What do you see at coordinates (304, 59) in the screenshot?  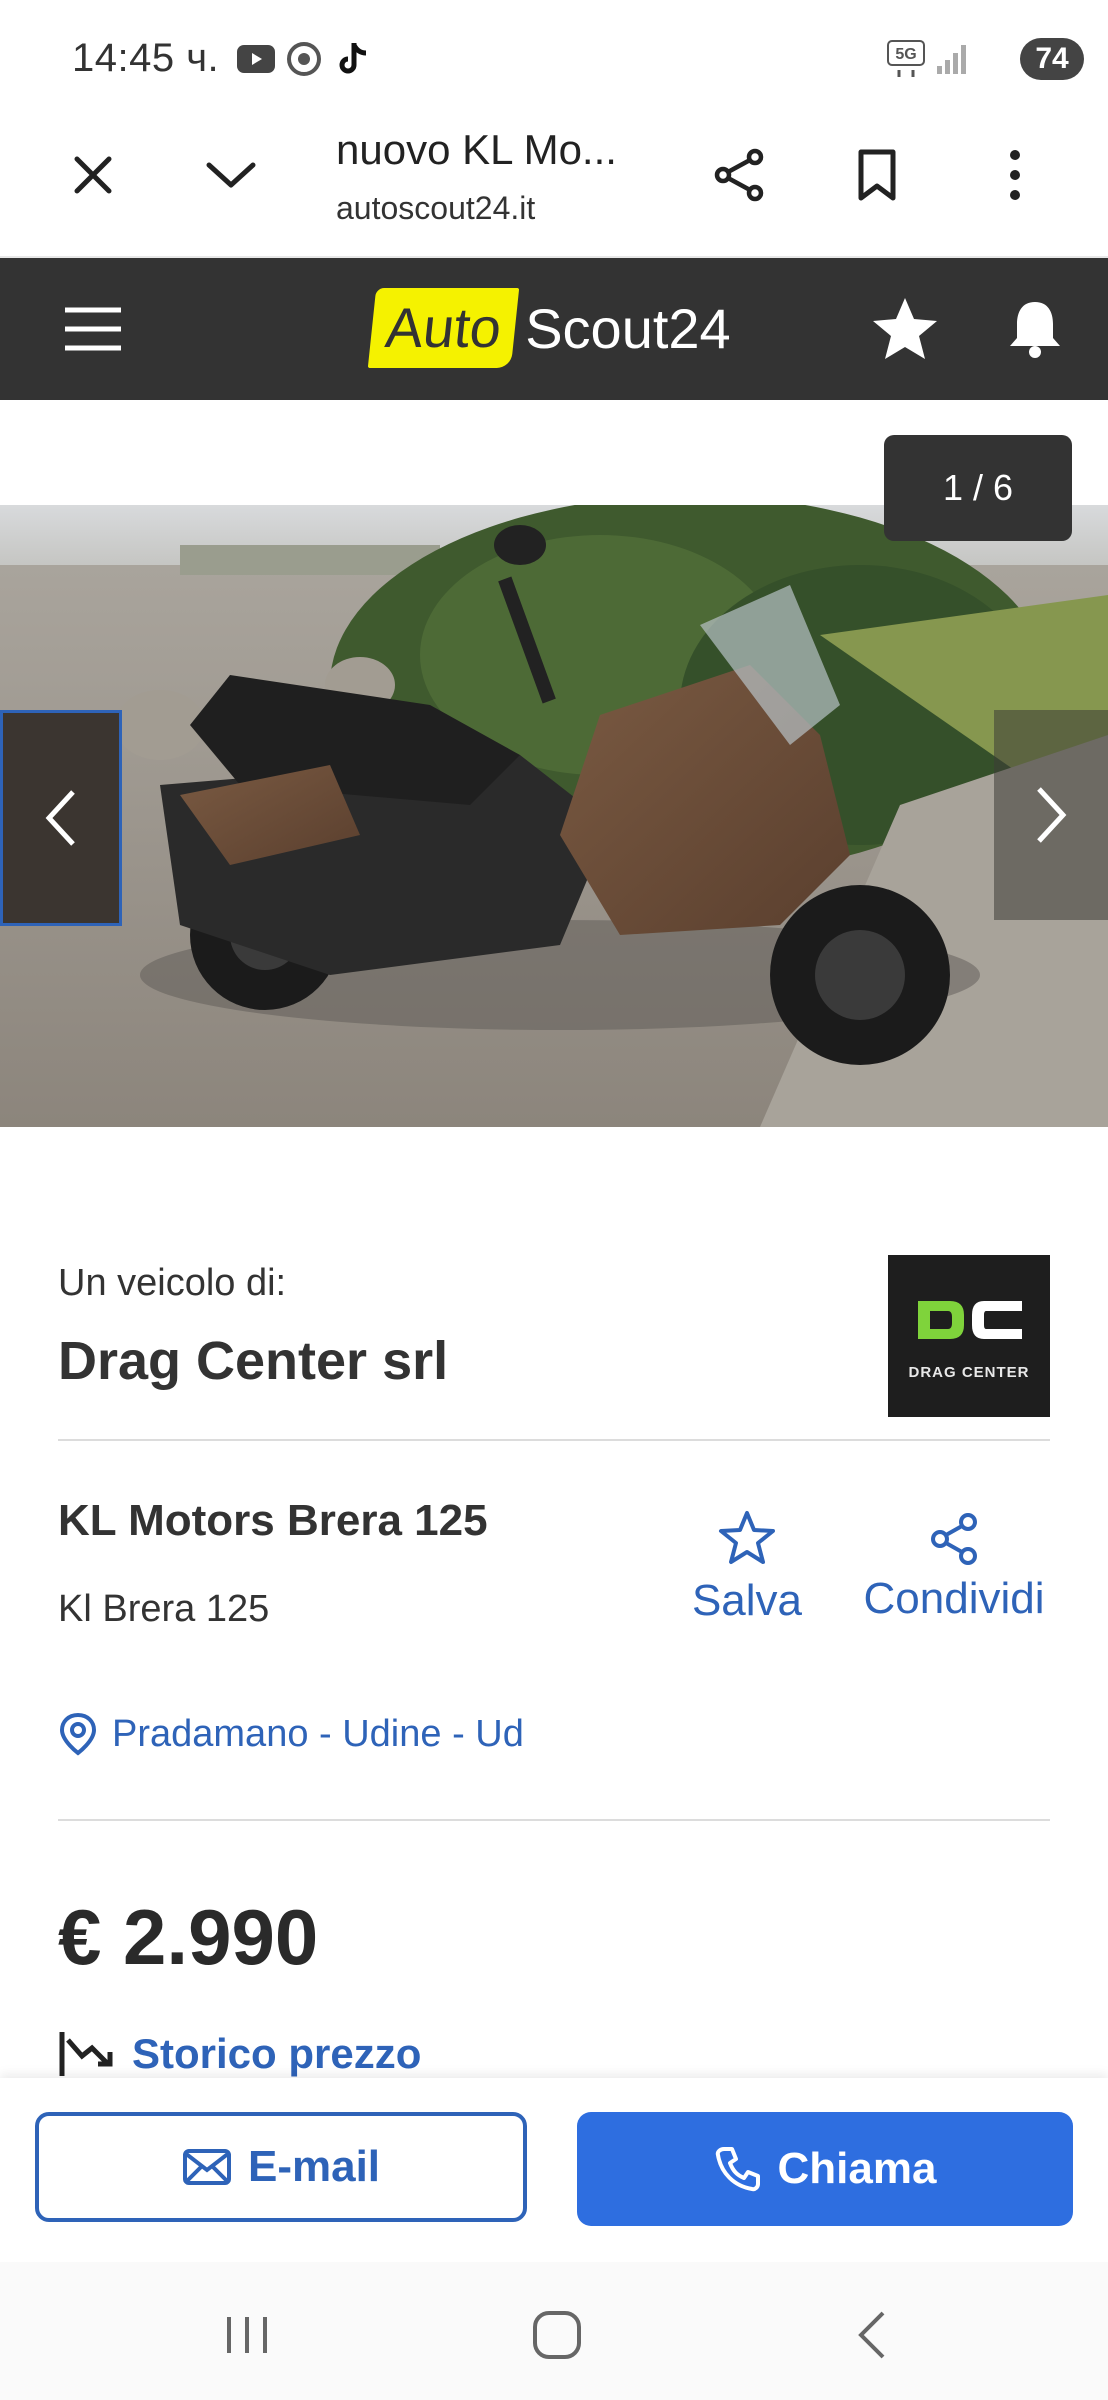 I see `chrome-icon` at bounding box center [304, 59].